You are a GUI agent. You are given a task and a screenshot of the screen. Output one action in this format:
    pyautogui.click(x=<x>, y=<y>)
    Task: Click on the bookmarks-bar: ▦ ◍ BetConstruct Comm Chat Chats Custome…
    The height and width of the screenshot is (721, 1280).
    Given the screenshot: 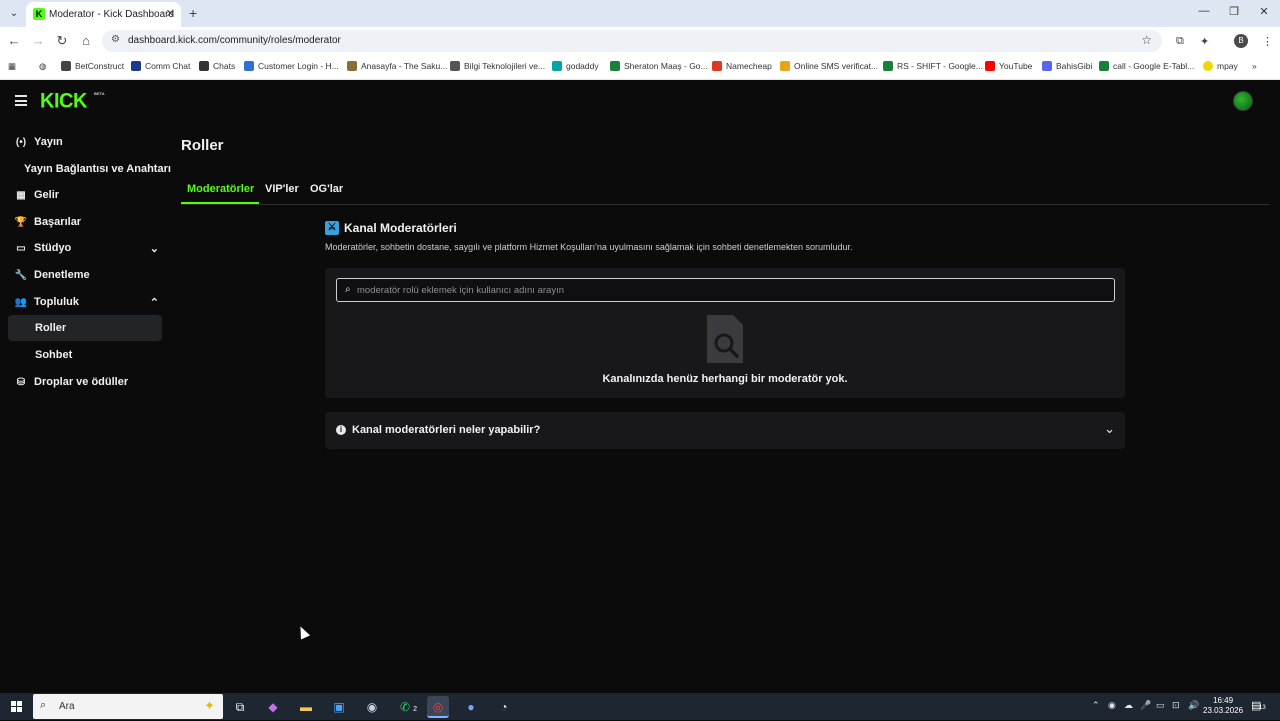 What is the action you would take?
    pyautogui.click(x=640, y=67)
    